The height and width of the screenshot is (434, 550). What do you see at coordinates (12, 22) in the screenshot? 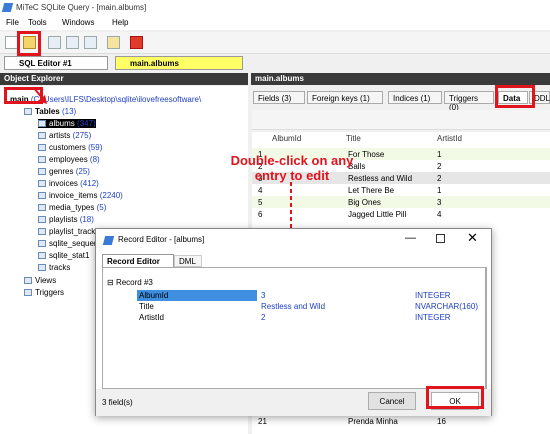
I see `menu-file: File` at bounding box center [12, 22].